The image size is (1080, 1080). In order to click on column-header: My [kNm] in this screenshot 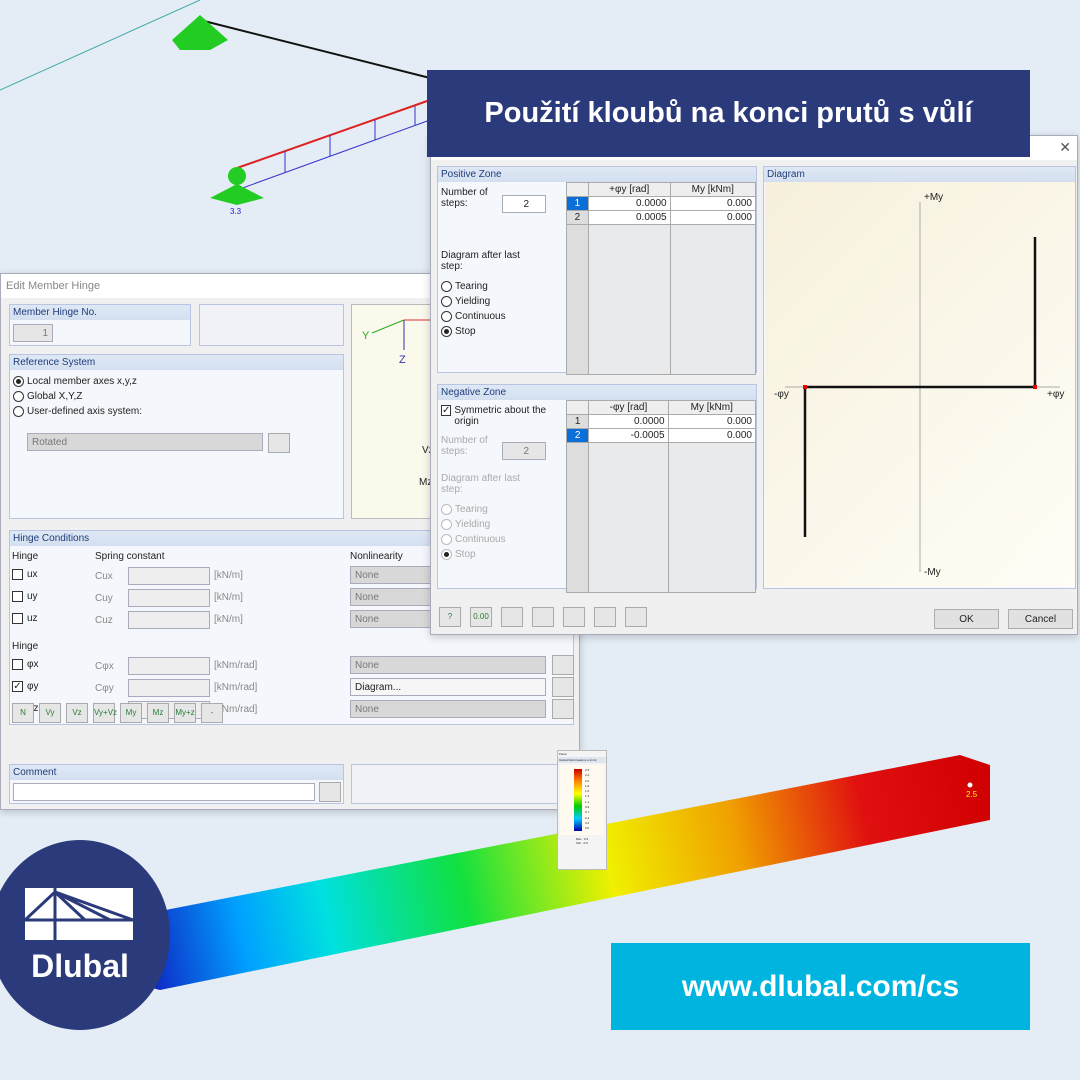, I will do `click(712, 407)`.